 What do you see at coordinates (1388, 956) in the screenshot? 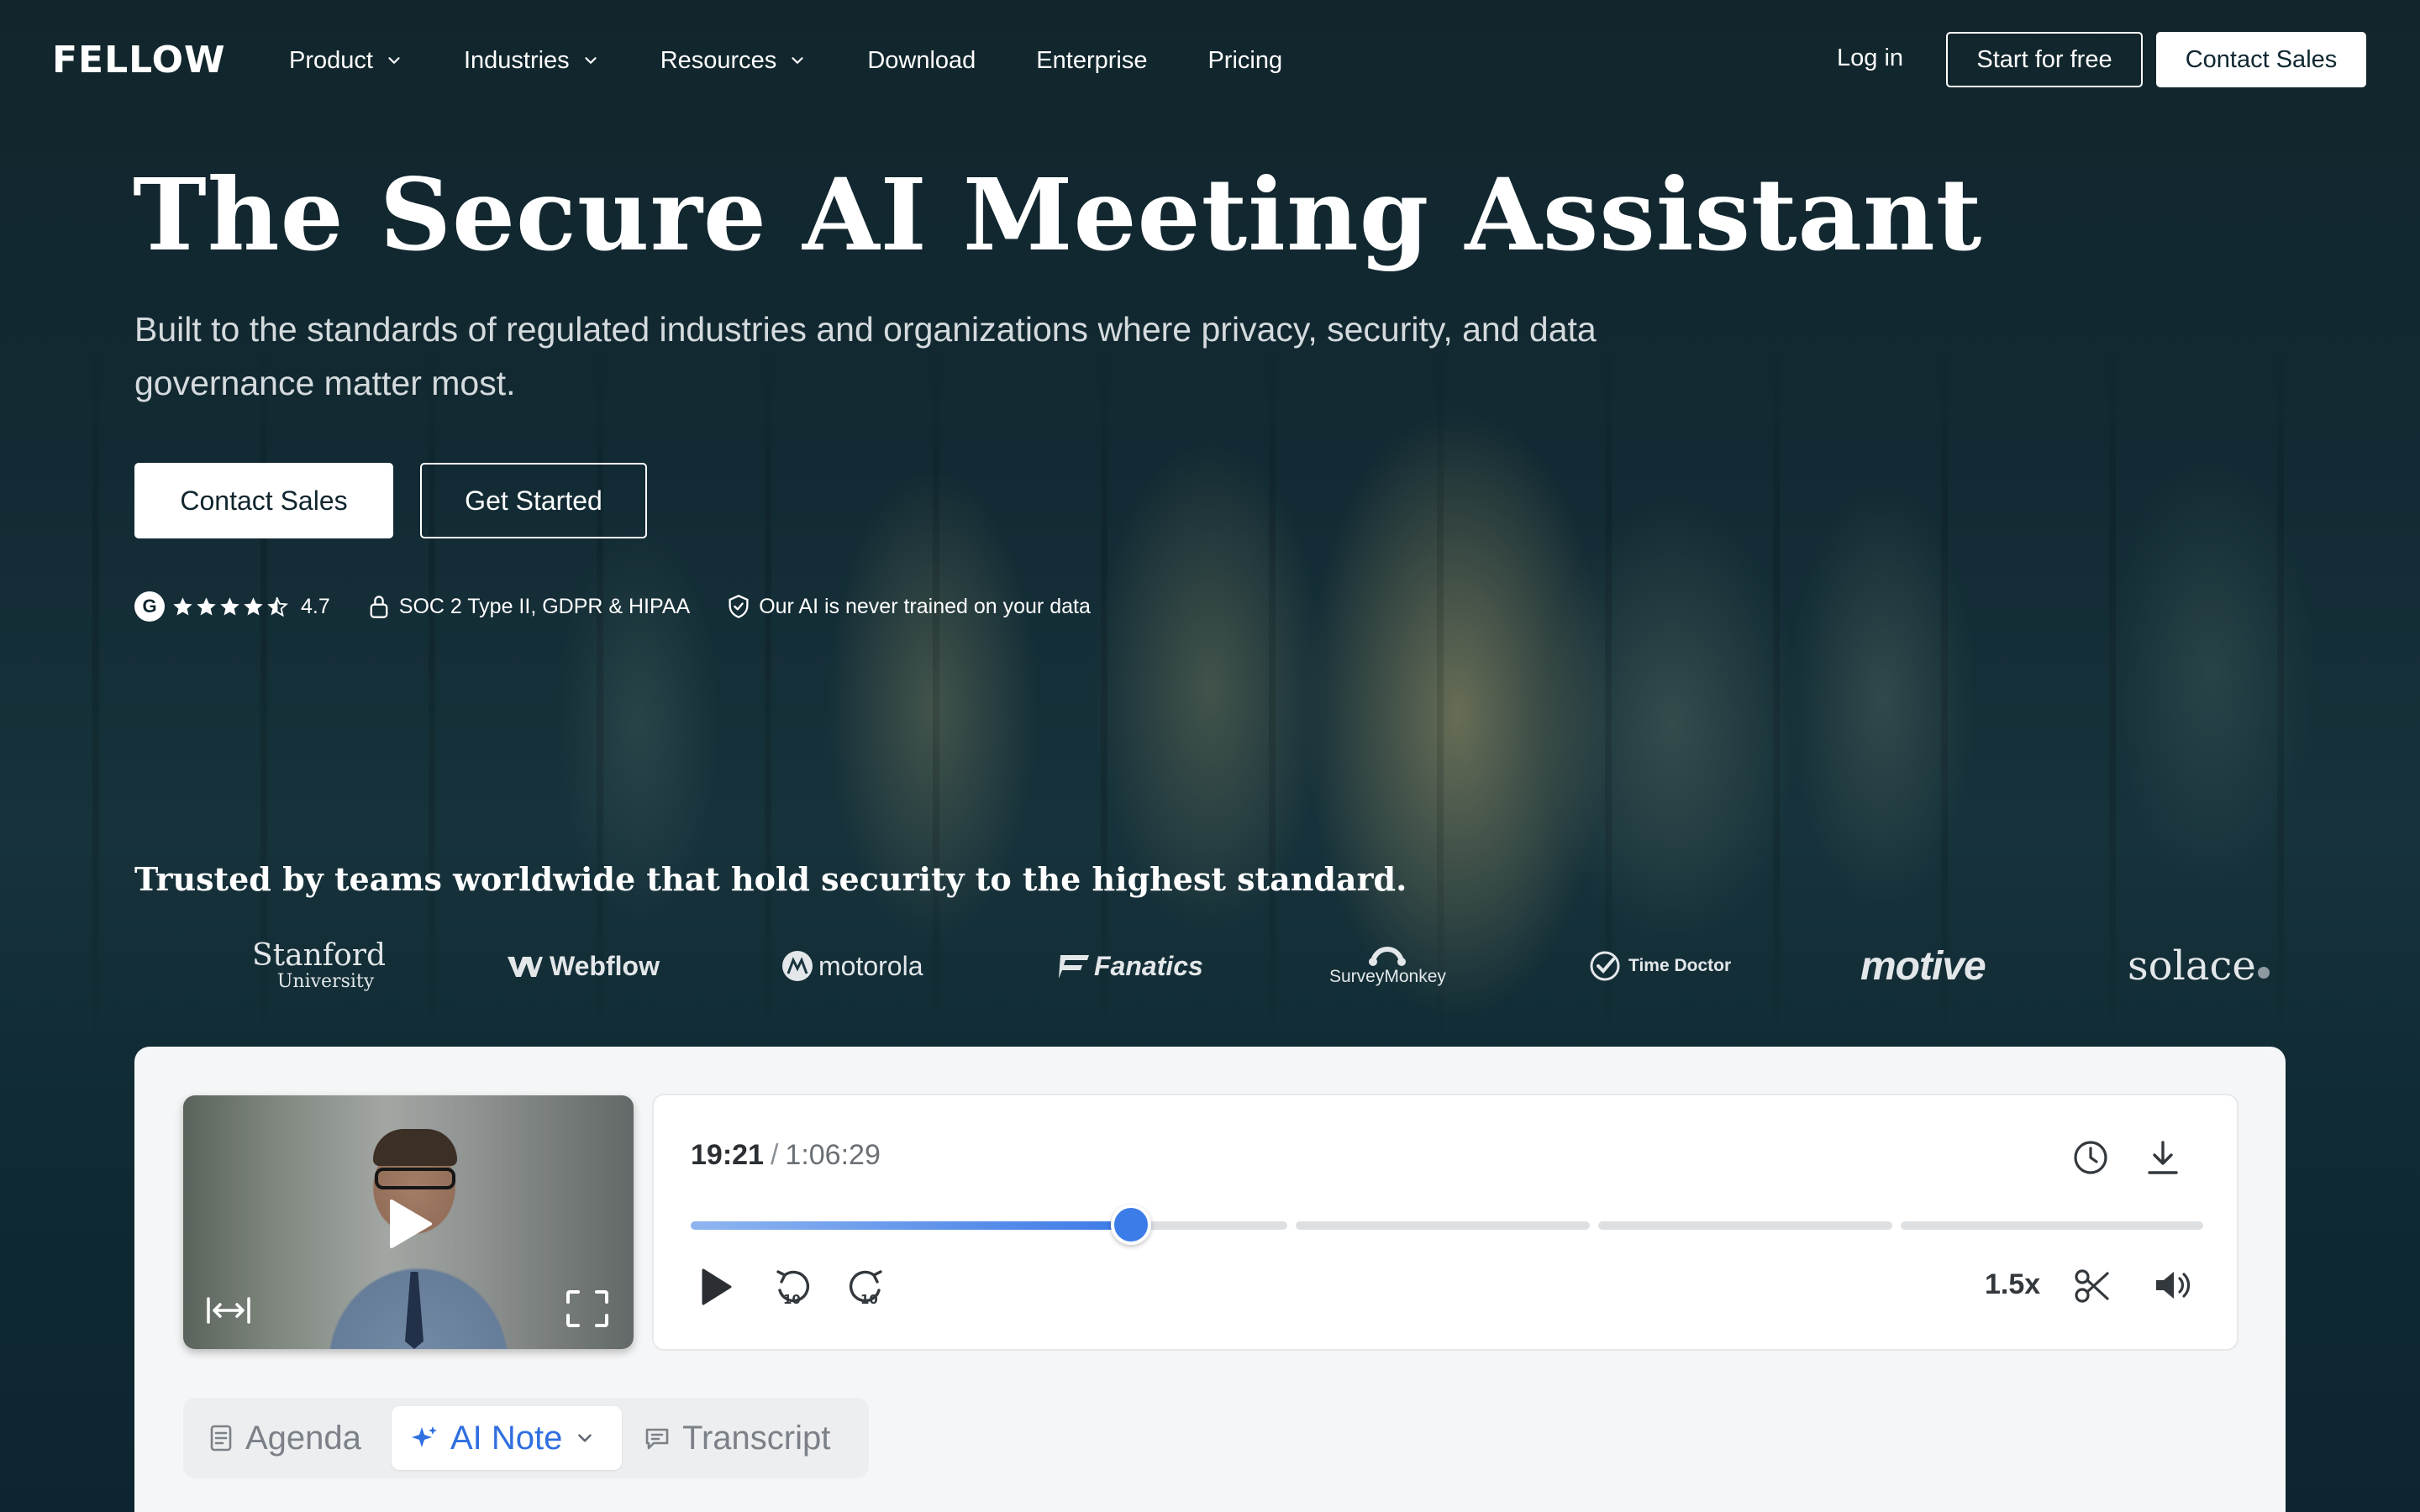
I see `surveymonkey-icon` at bounding box center [1388, 956].